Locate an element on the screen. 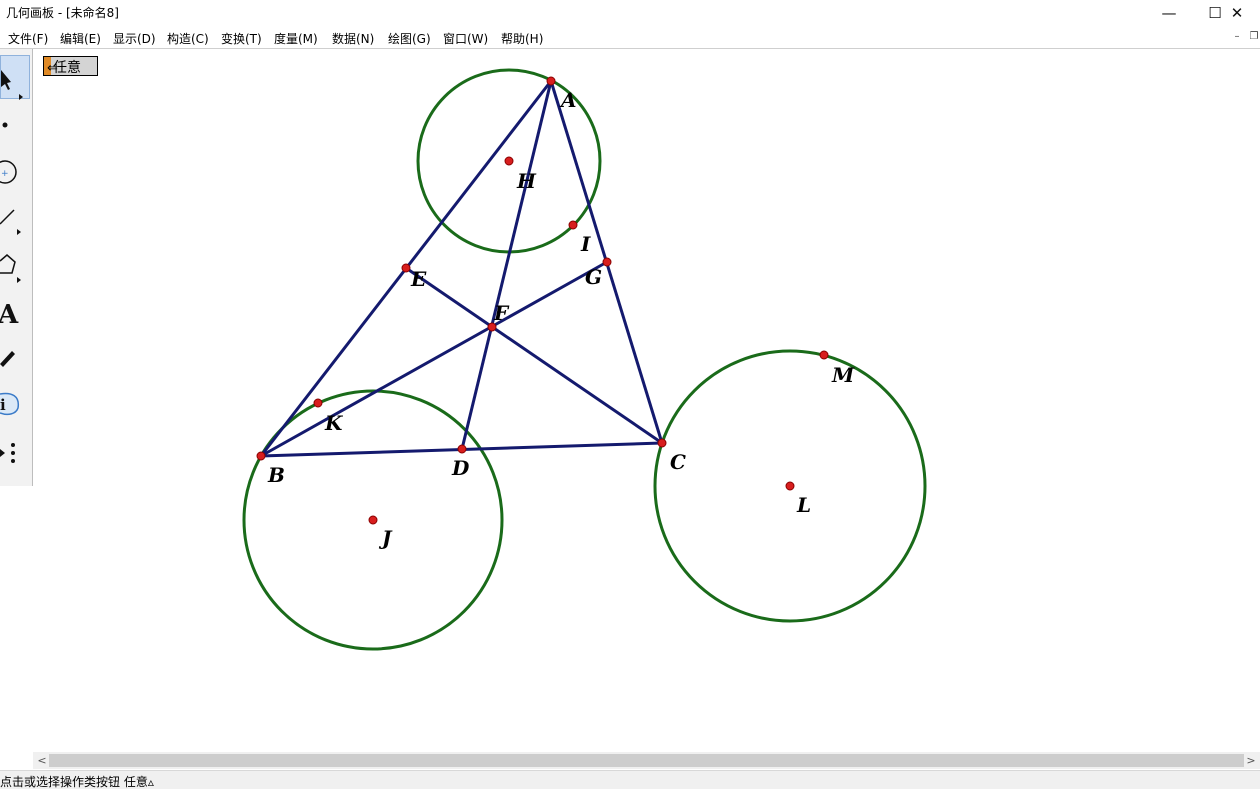 The image size is (1260, 790). label-a: A is located at coordinates (568, 100).